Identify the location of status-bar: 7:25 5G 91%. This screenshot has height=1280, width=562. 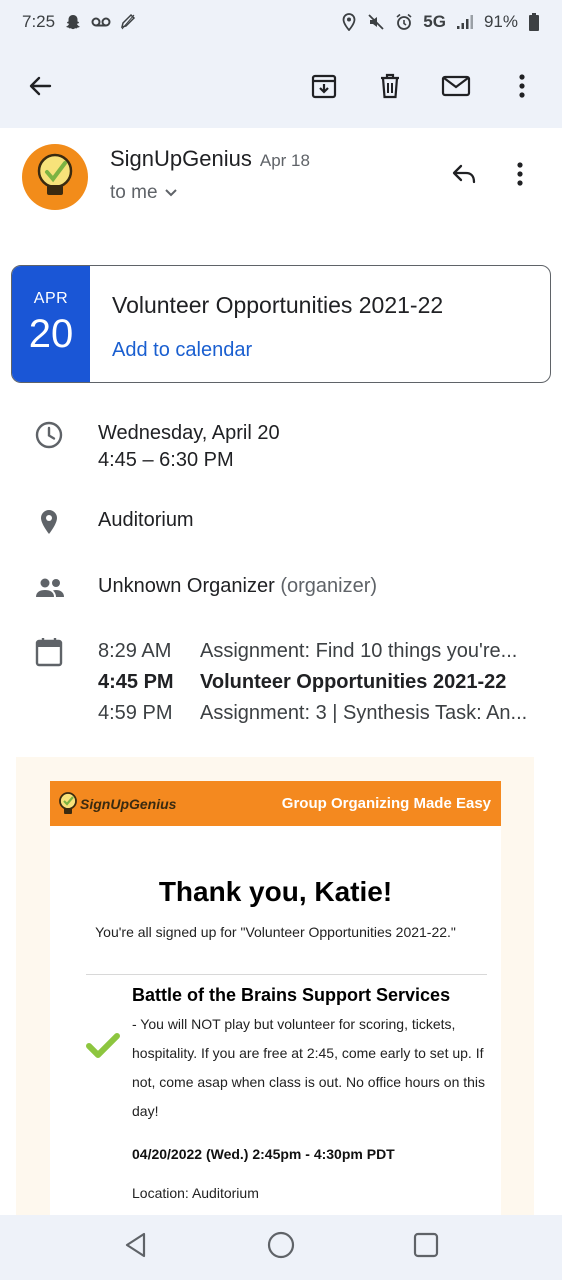
(281, 22).